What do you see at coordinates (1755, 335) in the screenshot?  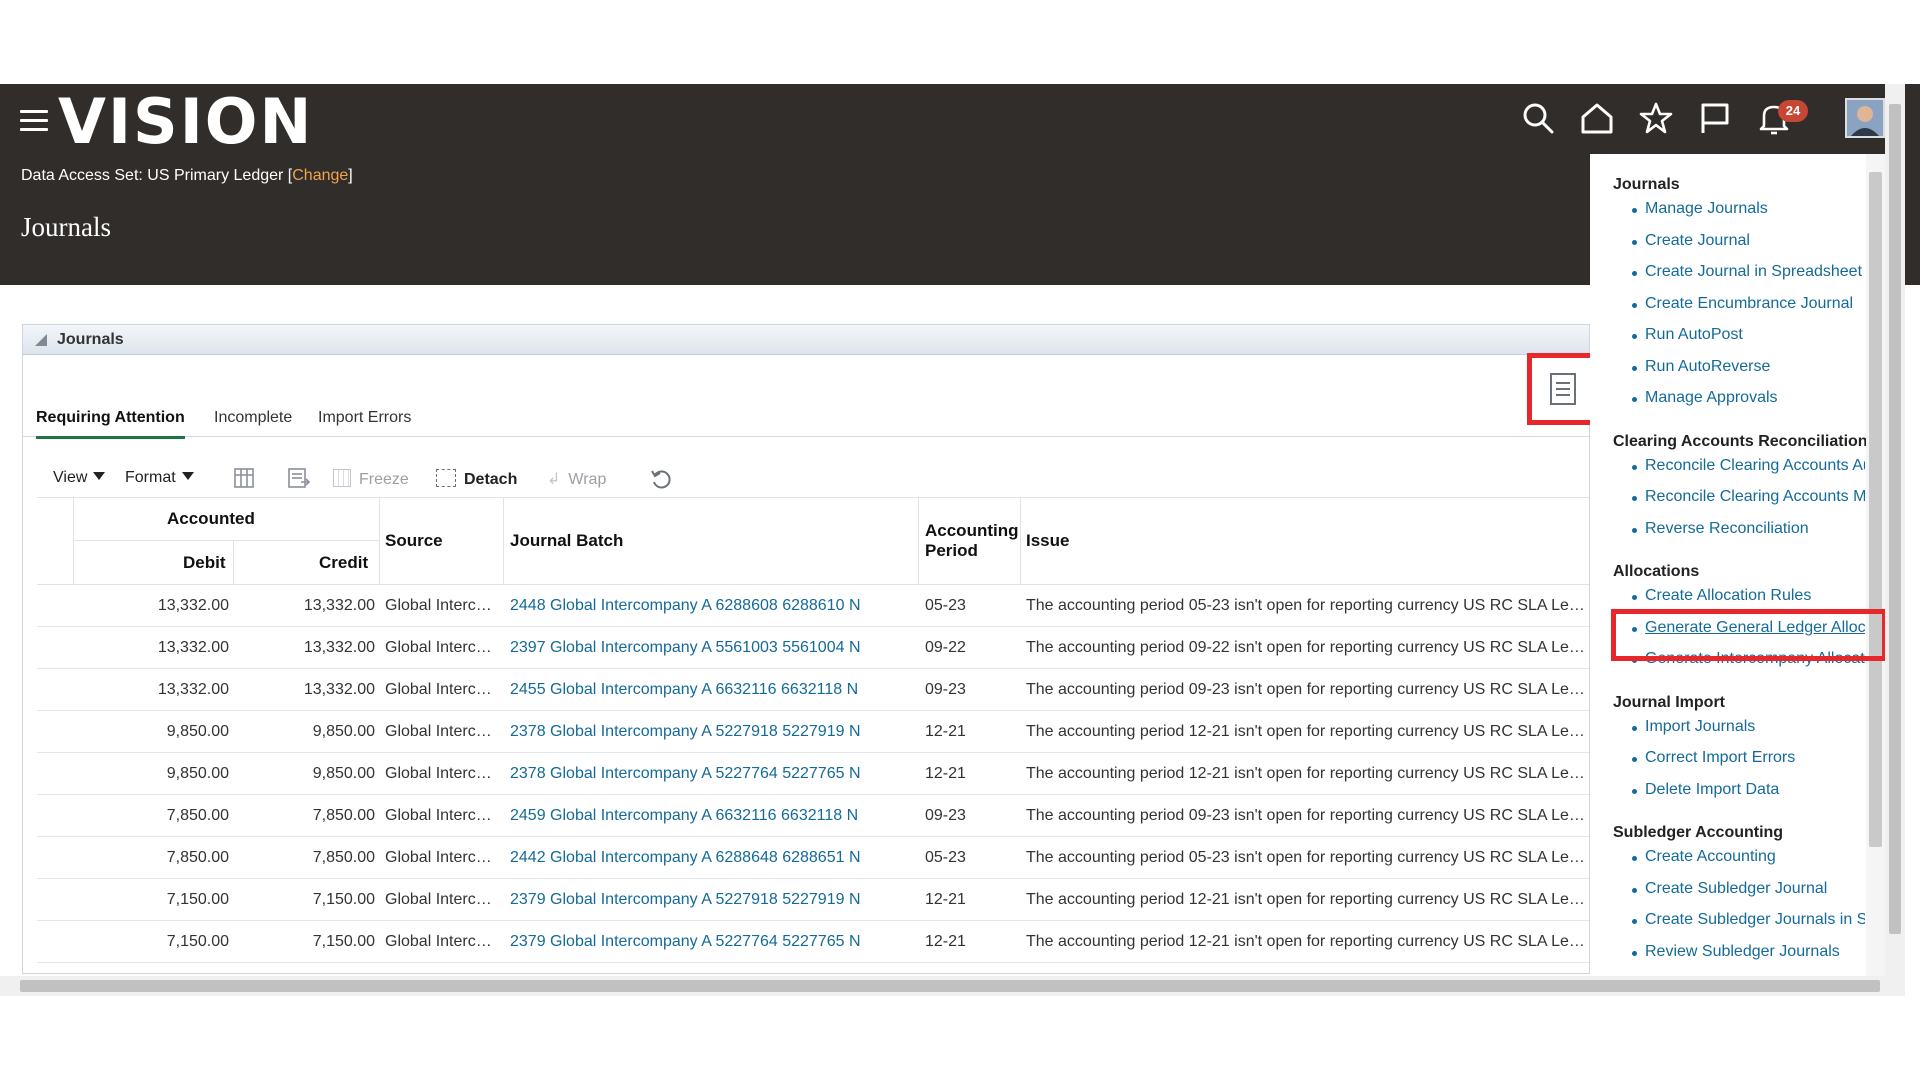 I see `task-link: Run AutoPost` at bounding box center [1755, 335].